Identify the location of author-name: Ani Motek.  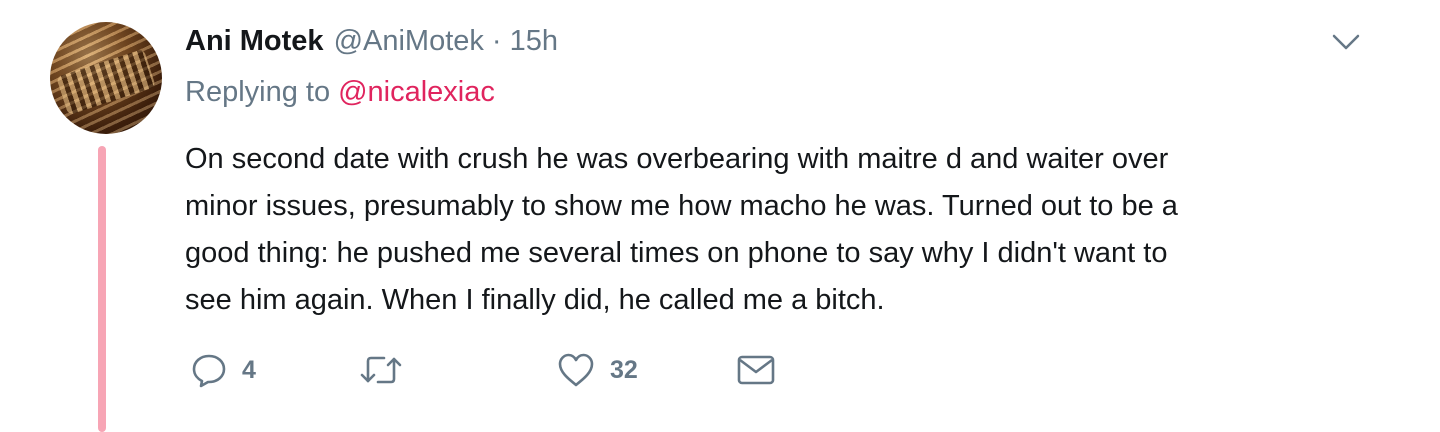
(254, 41).